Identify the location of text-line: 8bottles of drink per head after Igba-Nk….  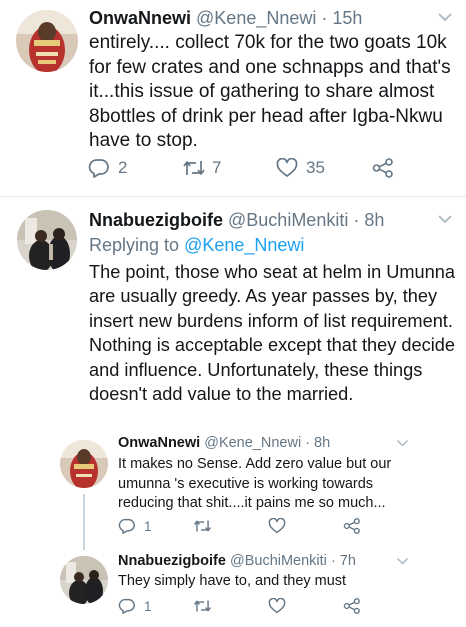
(266, 116).